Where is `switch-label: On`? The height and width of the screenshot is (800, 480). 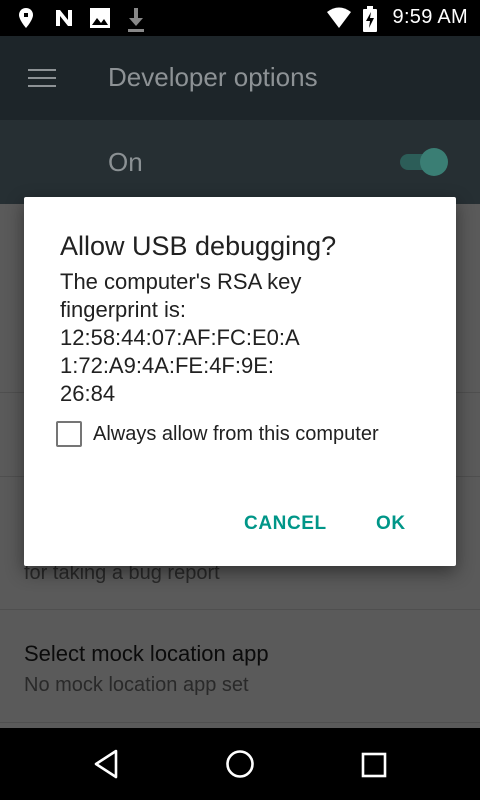
switch-label: On is located at coordinates (125, 162).